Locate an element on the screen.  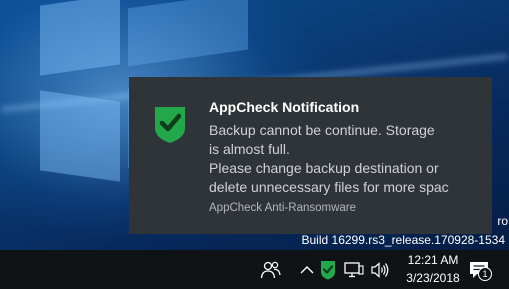
toast-message-line: Backup cannot be continue. Storage is located at coordinates (322, 130).